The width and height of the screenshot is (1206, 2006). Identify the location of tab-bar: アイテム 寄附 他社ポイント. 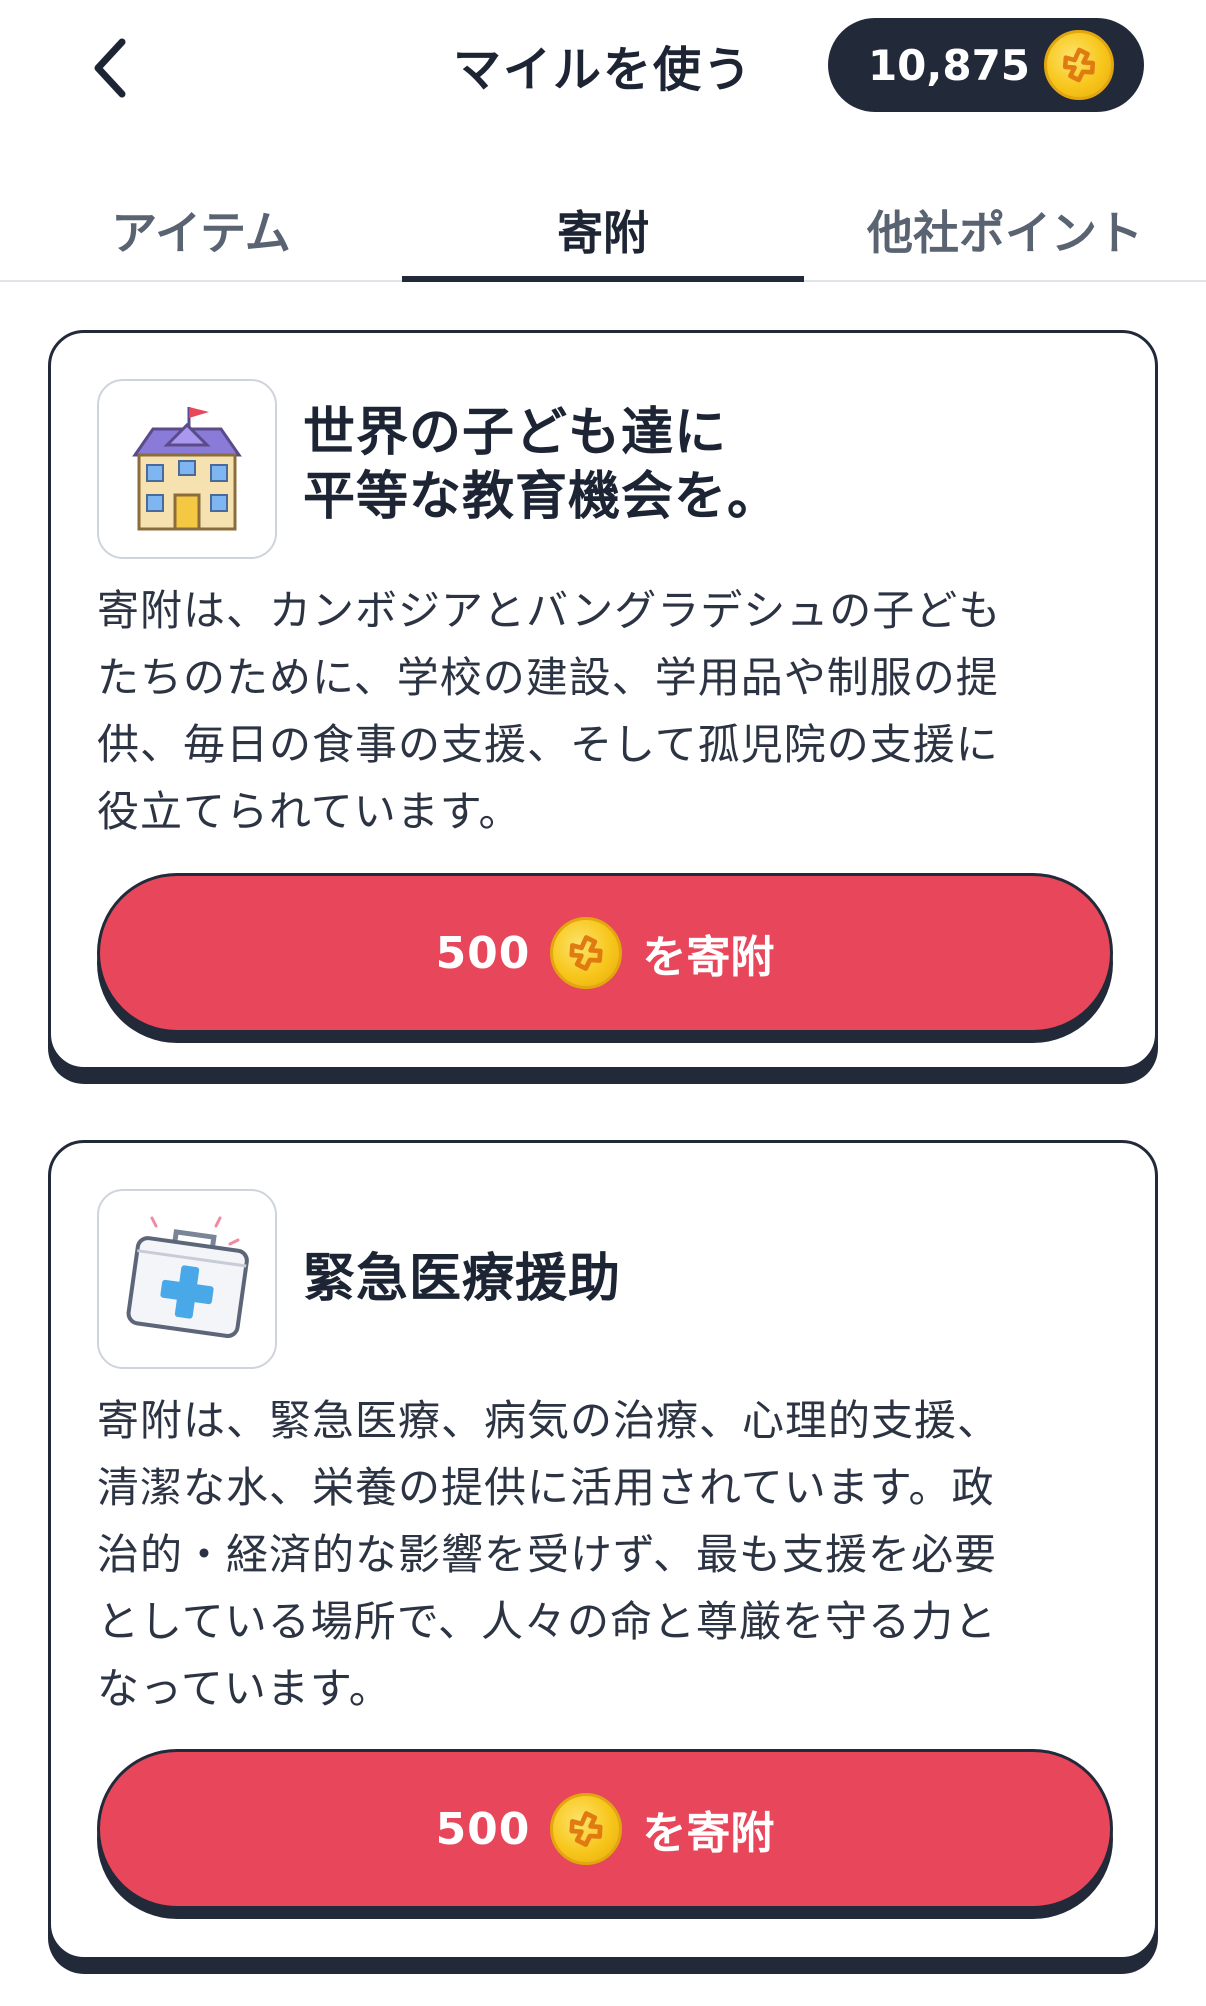
(603, 231).